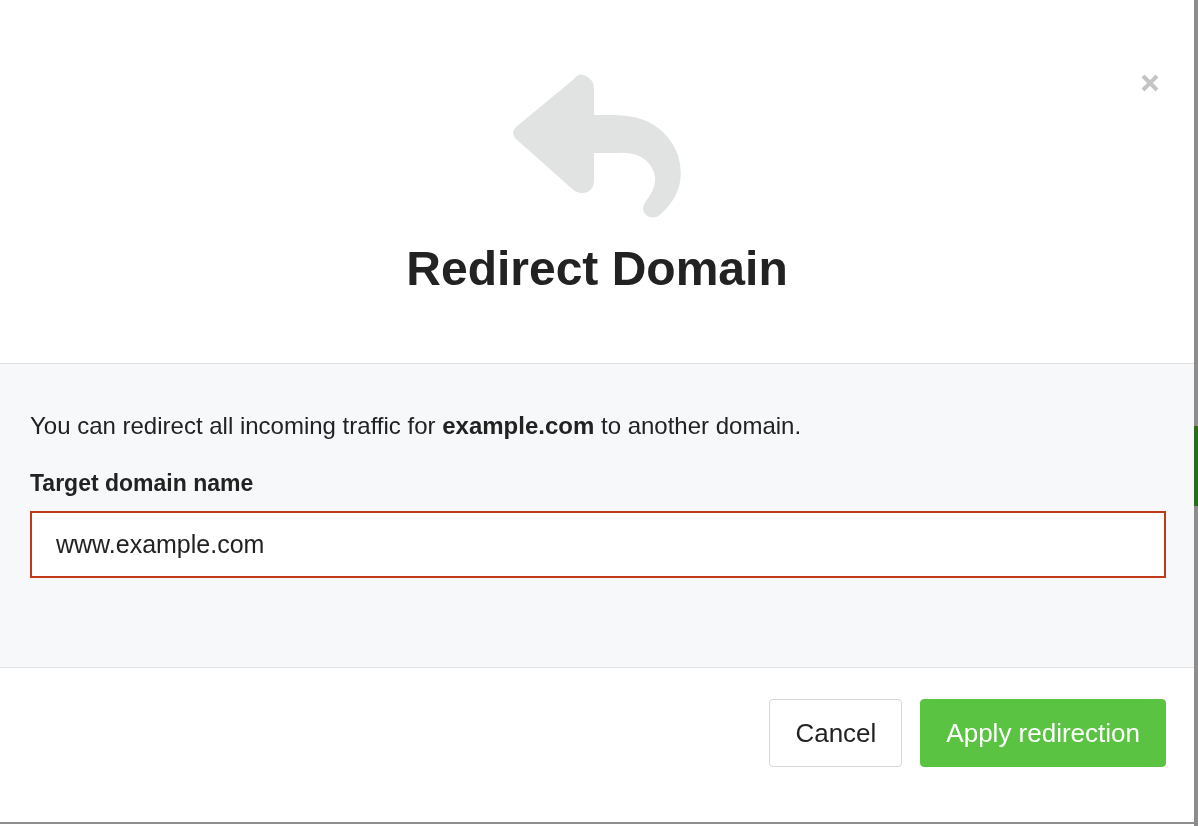 Image resolution: width=1198 pixels, height=826 pixels. Describe the element at coordinates (416, 426) in the screenshot. I see `description-text: You can redirect all incoming traffic for example.com to another domain.` at that location.